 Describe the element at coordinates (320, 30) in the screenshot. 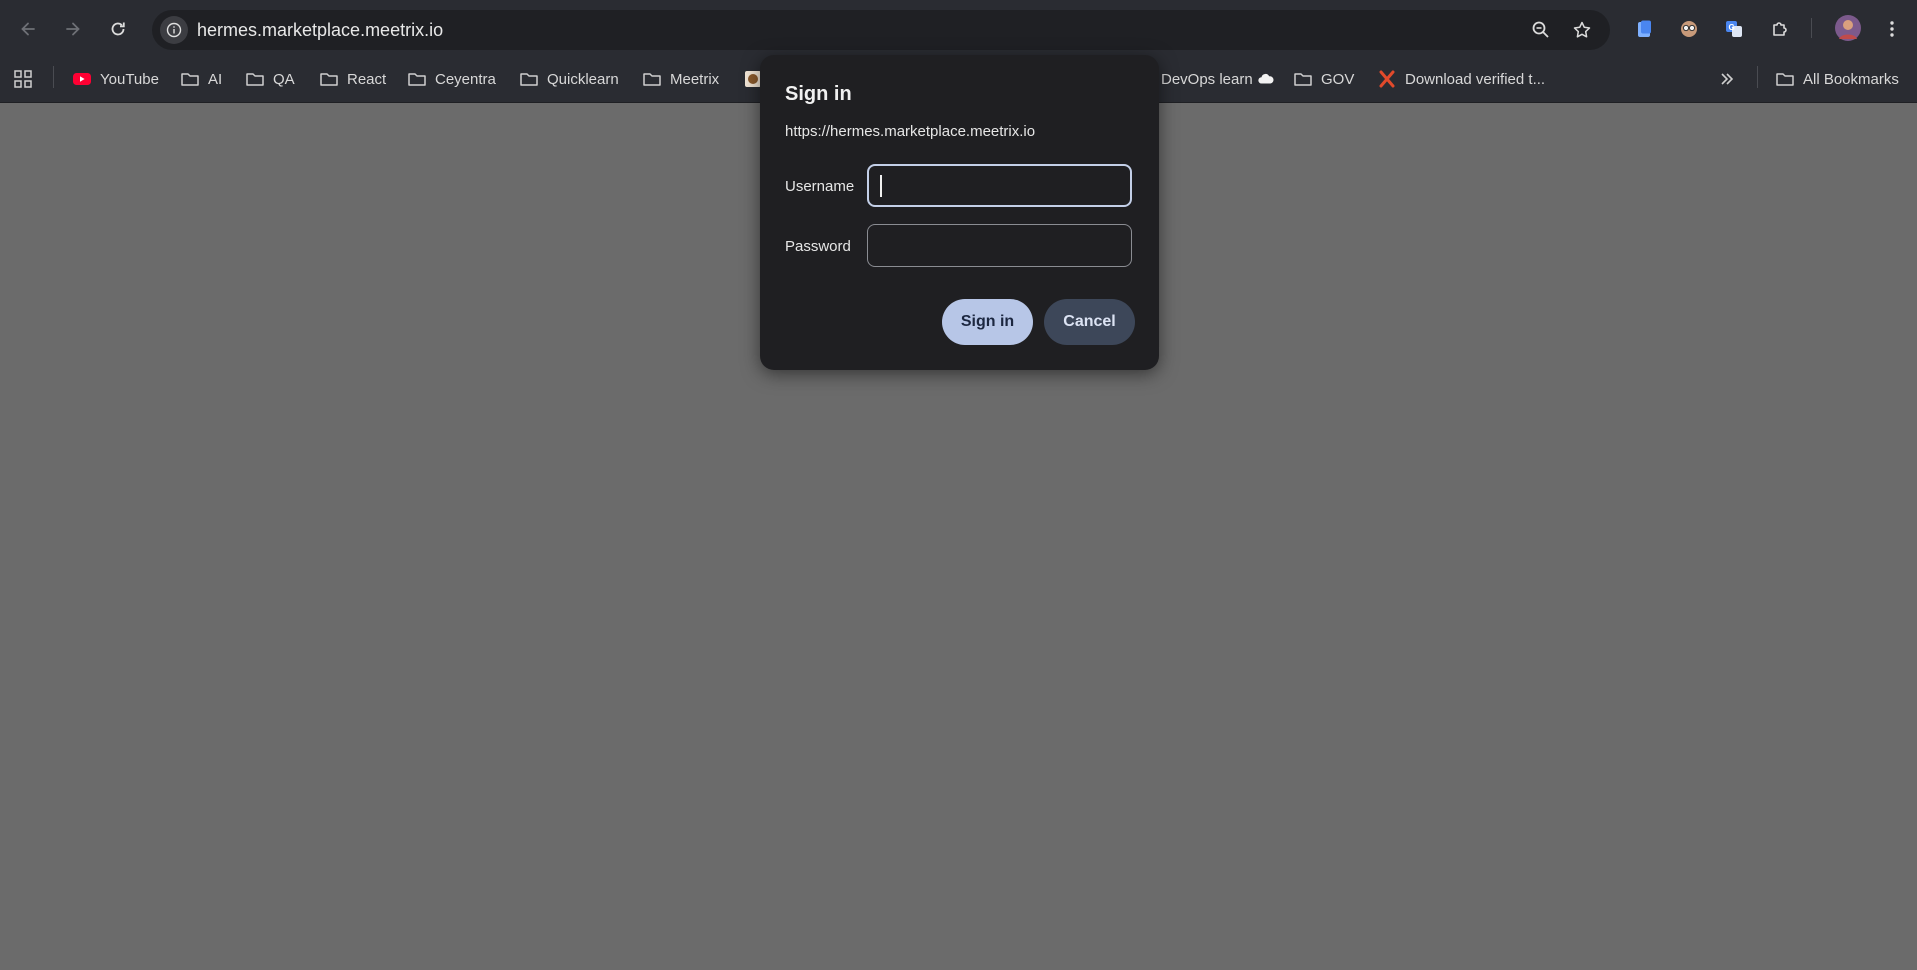

I see `url-text: hermes.marketplace.meetrix.io` at that location.